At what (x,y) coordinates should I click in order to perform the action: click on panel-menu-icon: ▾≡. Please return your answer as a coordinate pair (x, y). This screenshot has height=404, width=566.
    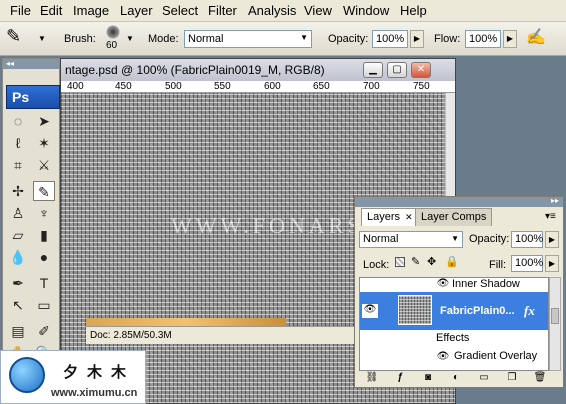
    Looking at the image, I should click on (550, 216).